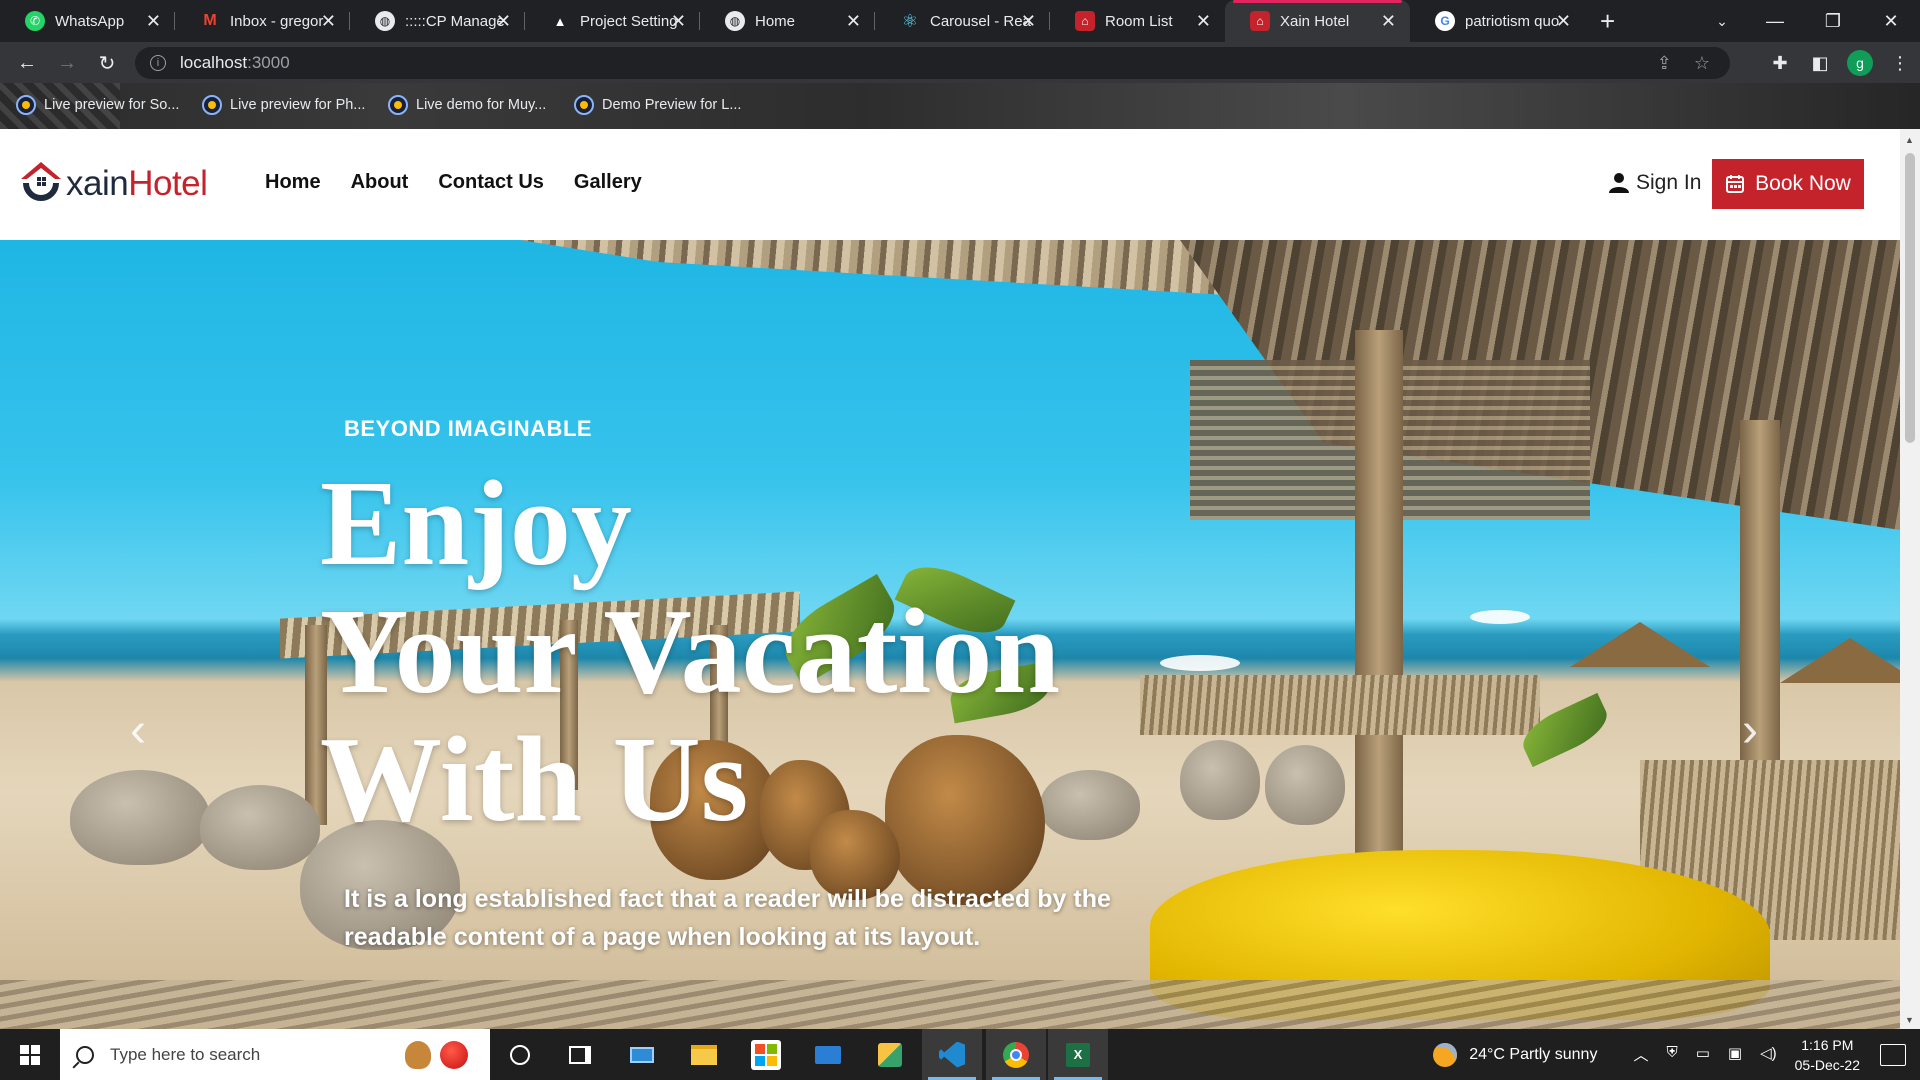 The image size is (1920, 1080). What do you see at coordinates (1909, 140) in the screenshot?
I see `scroll-up-icon: ▲` at bounding box center [1909, 140].